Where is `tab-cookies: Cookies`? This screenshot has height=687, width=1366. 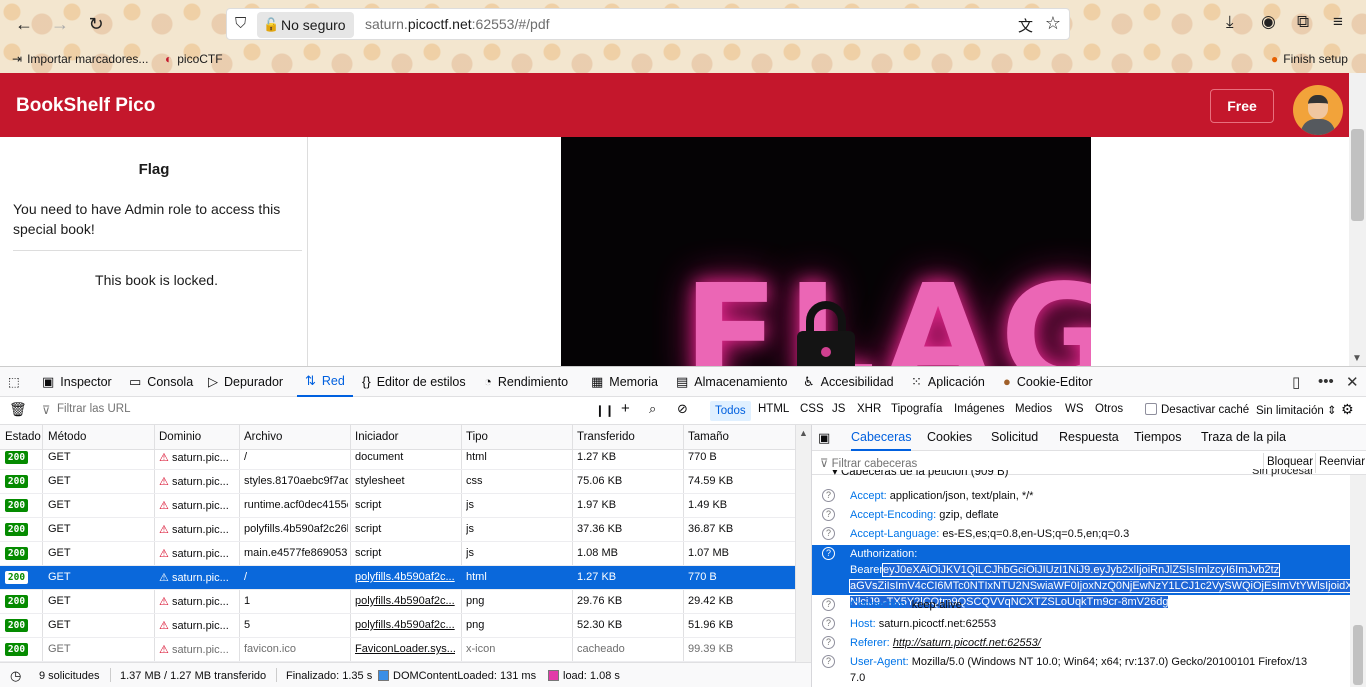
tab-cookies: Cookies is located at coordinates (949, 437).